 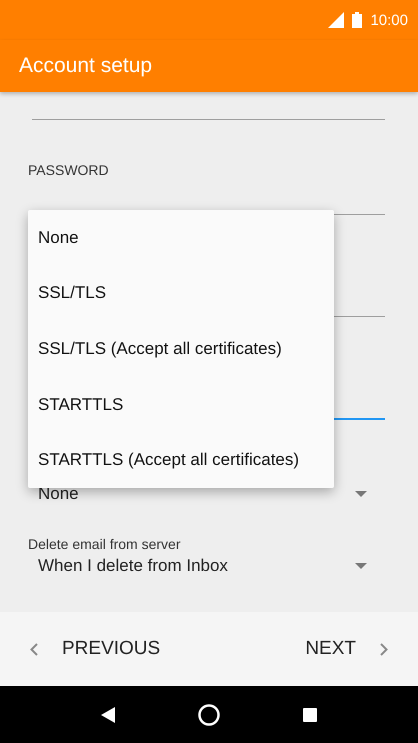 I want to click on delete-email-label: Delete email from server, so click(x=105, y=544).